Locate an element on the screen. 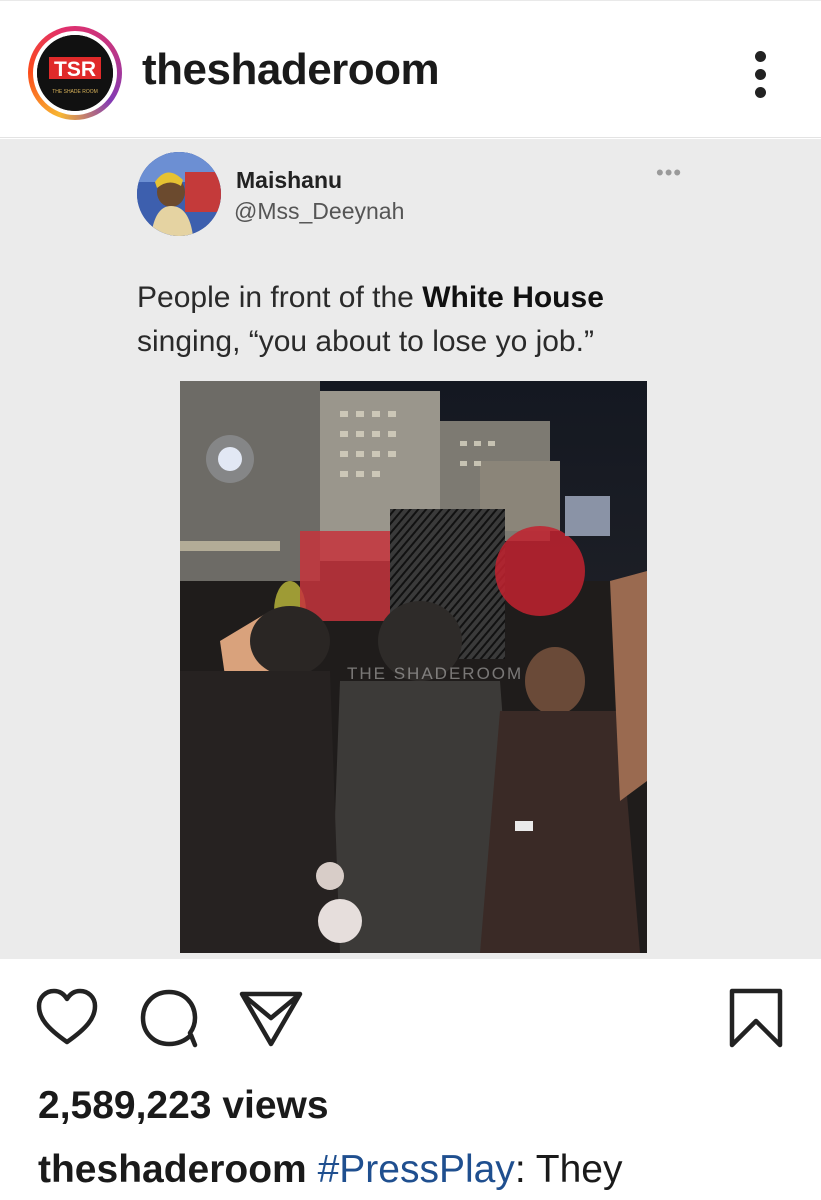  tweet-avatar-photo is located at coordinates (179, 194).